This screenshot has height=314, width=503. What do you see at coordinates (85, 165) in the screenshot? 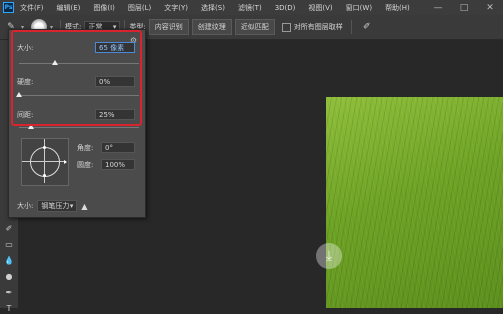
I see `roundness-label: 圆度:` at bounding box center [85, 165].